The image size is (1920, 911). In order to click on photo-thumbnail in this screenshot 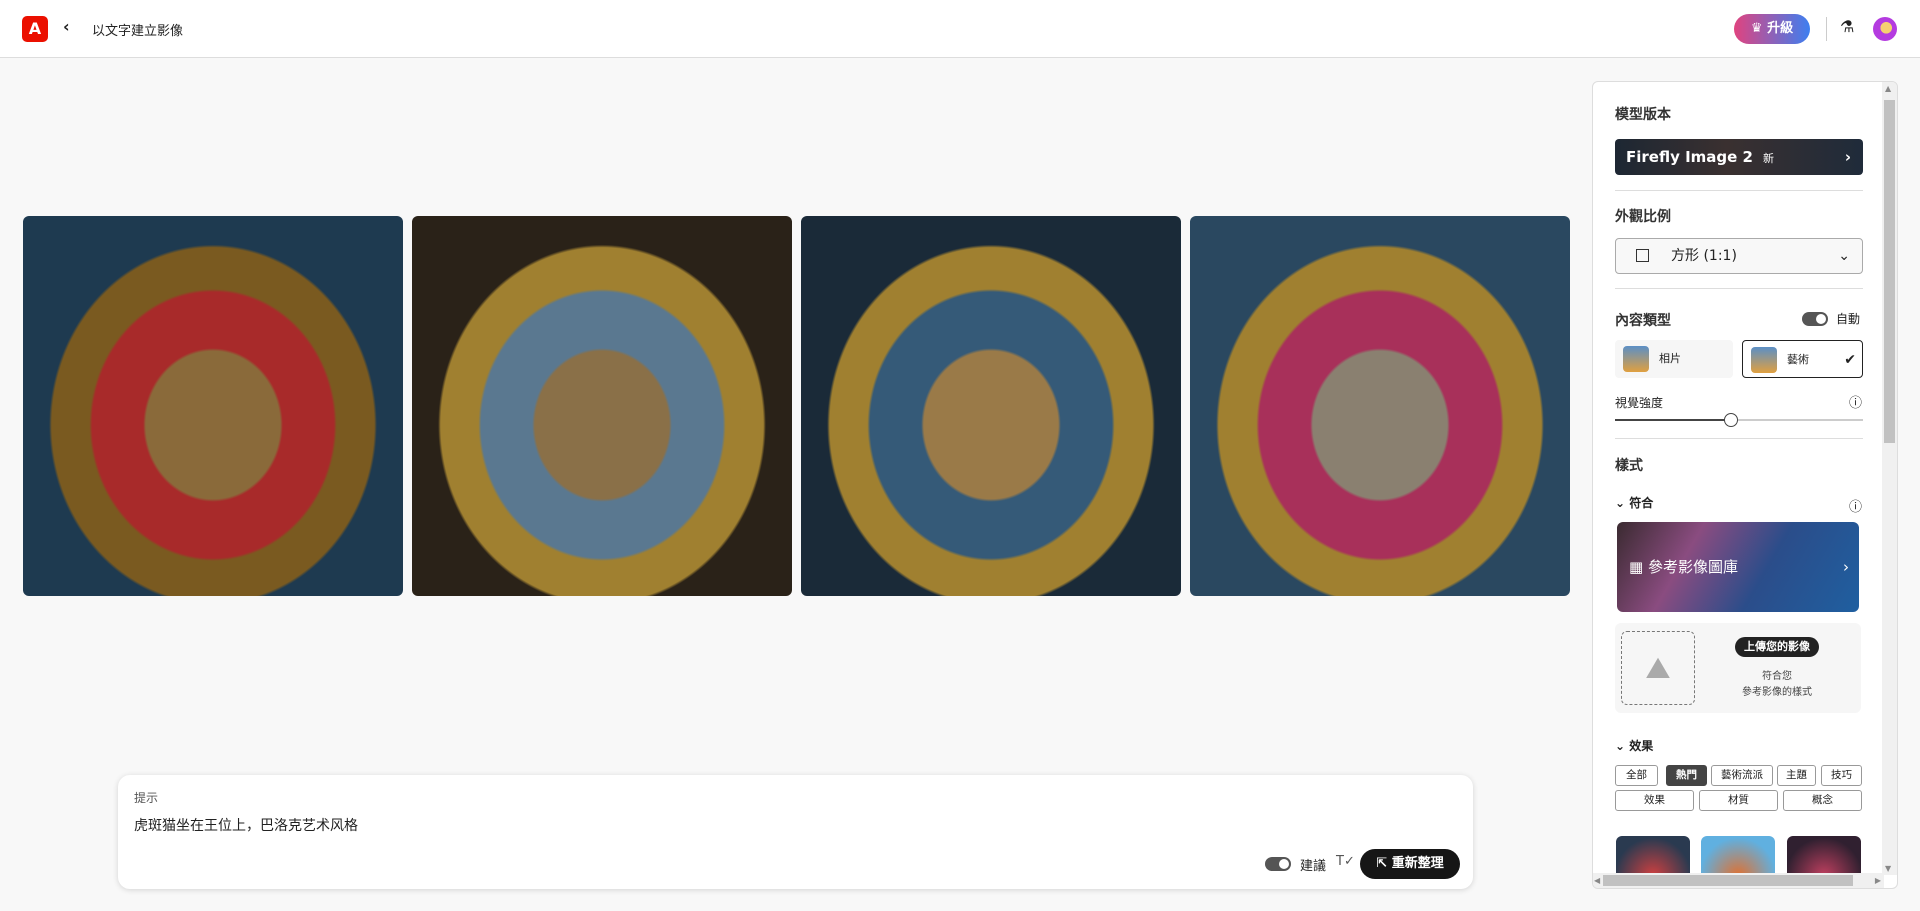, I will do `click(1636, 359)`.